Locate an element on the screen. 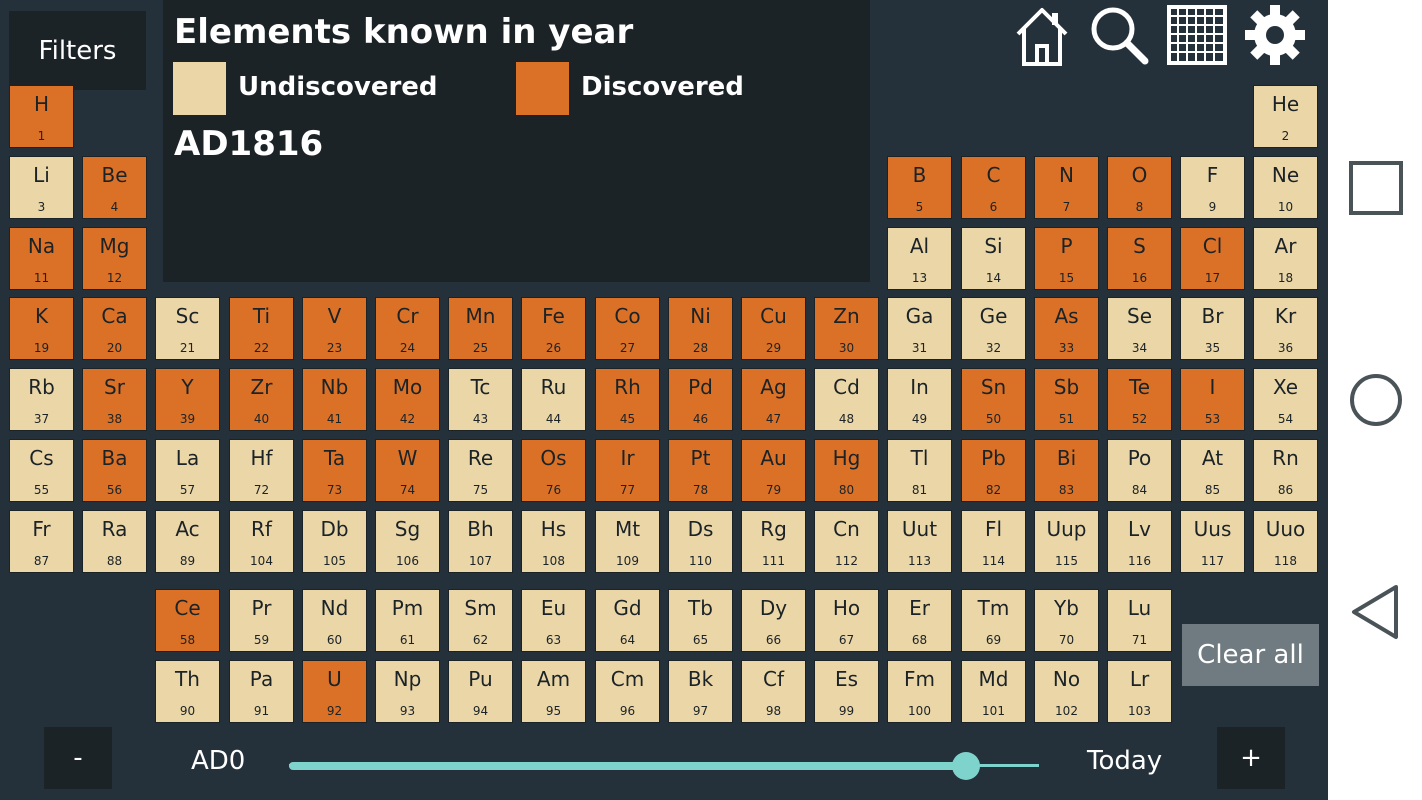  element-tile-ga: Ga 31 is located at coordinates (919, 328).